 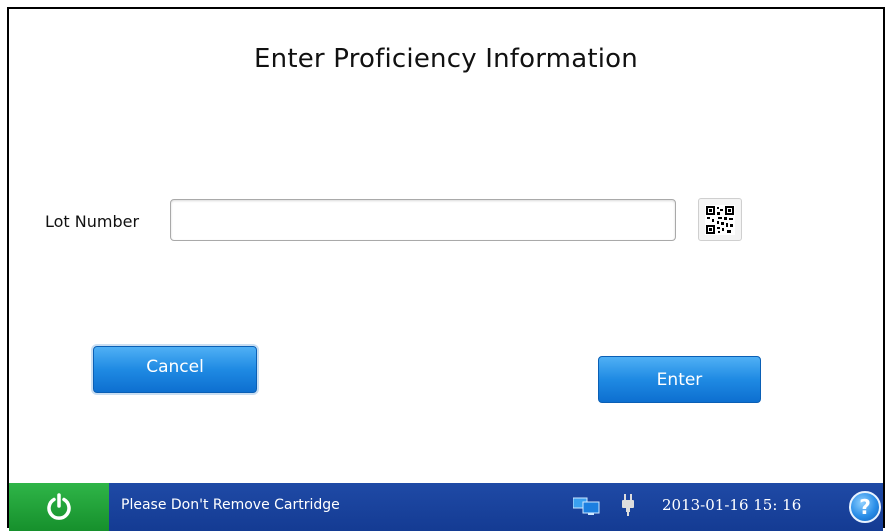 I want to click on qr-code-icon, so click(x=720, y=219).